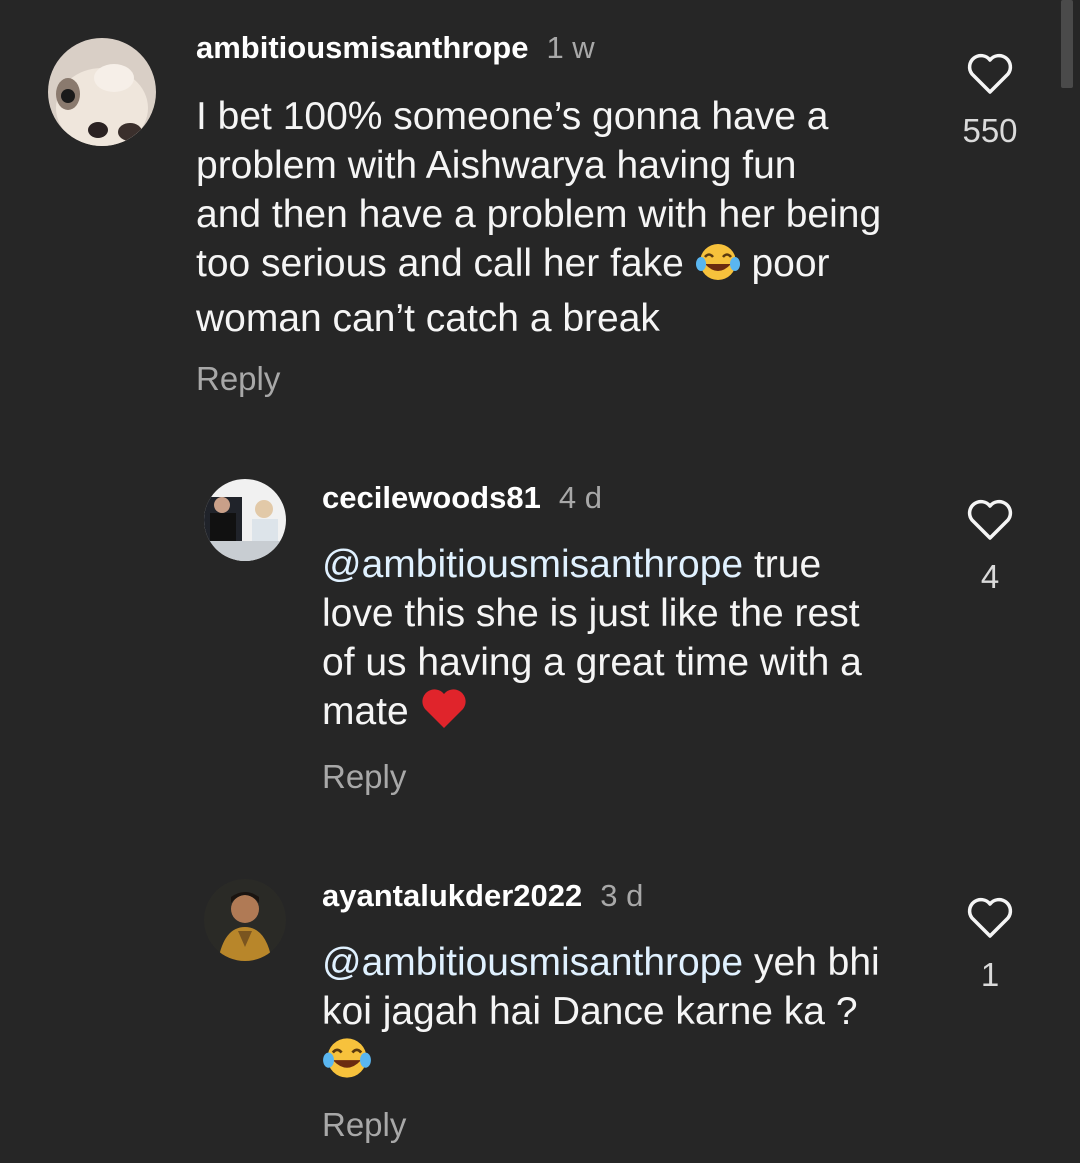  Describe the element at coordinates (811, 962) in the screenshot. I see `comment-text-segment: yeh bhi` at that location.